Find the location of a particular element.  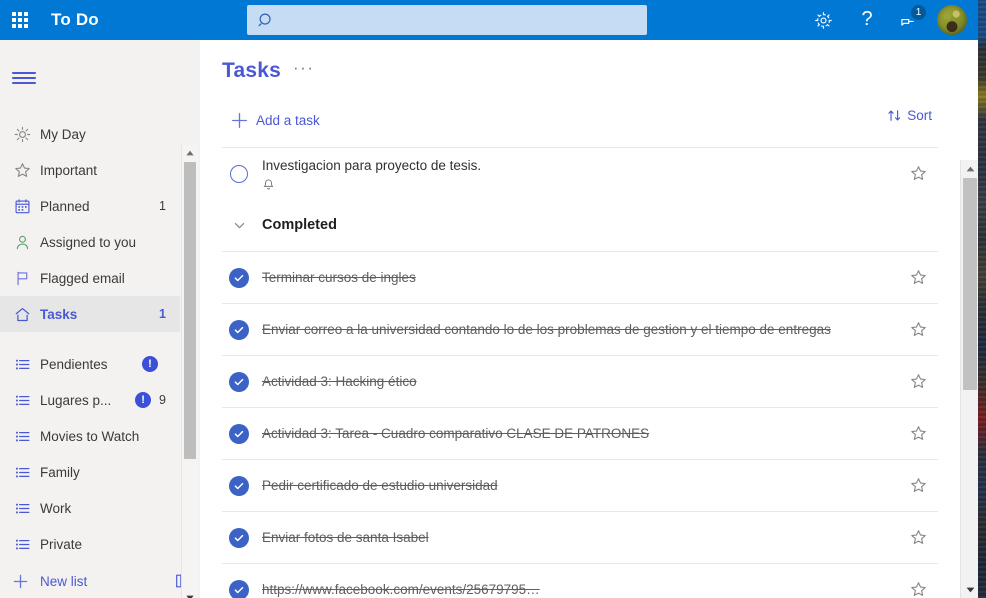

search-icon is located at coordinates (266, 20).